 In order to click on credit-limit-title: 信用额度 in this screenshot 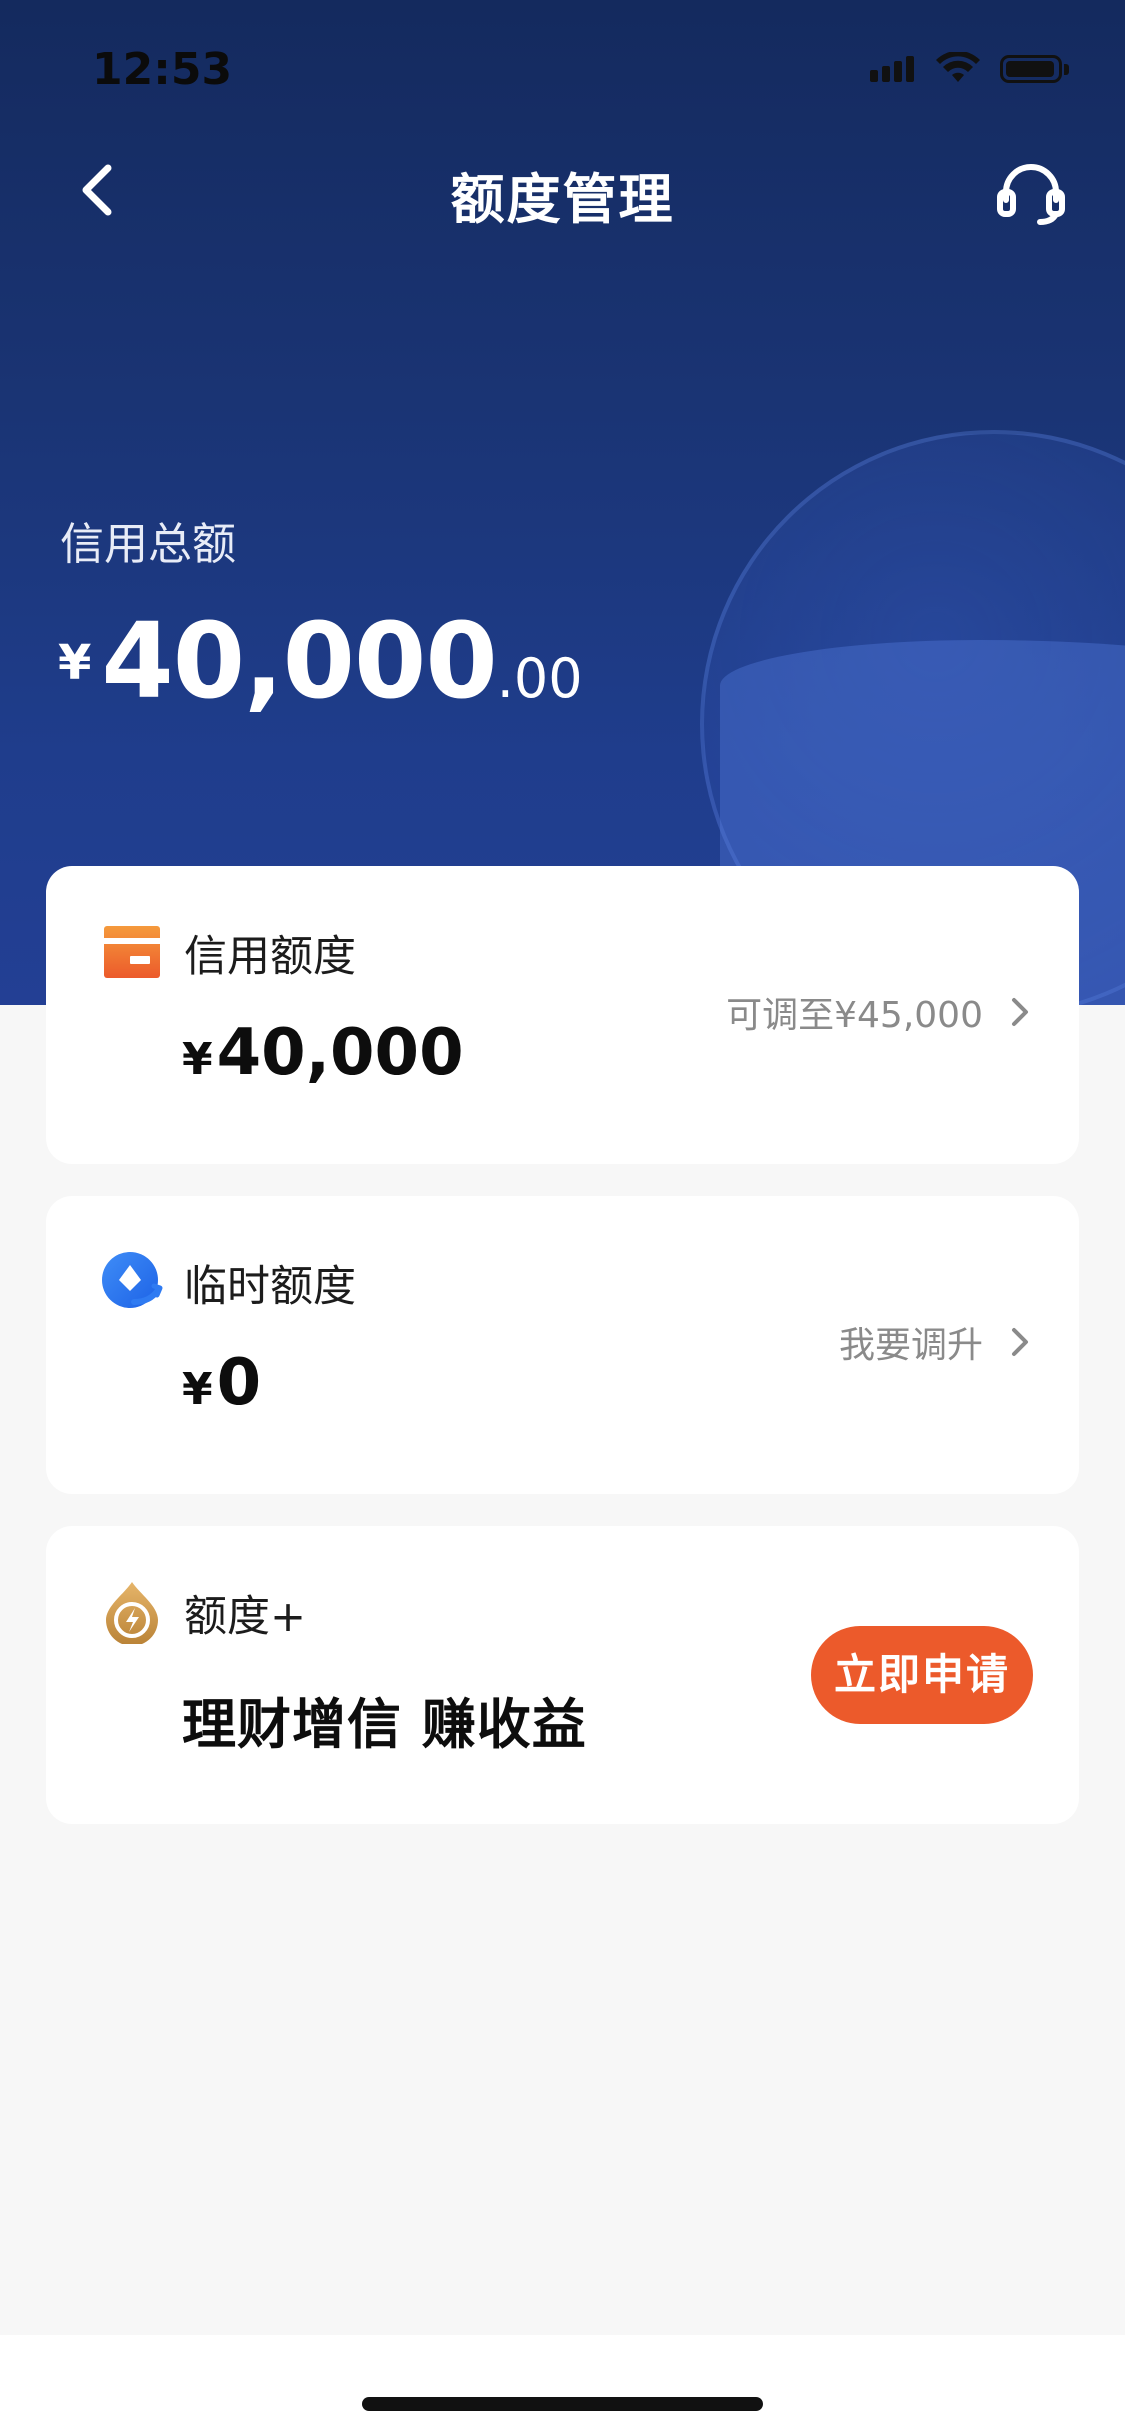, I will do `click(270, 957)`.